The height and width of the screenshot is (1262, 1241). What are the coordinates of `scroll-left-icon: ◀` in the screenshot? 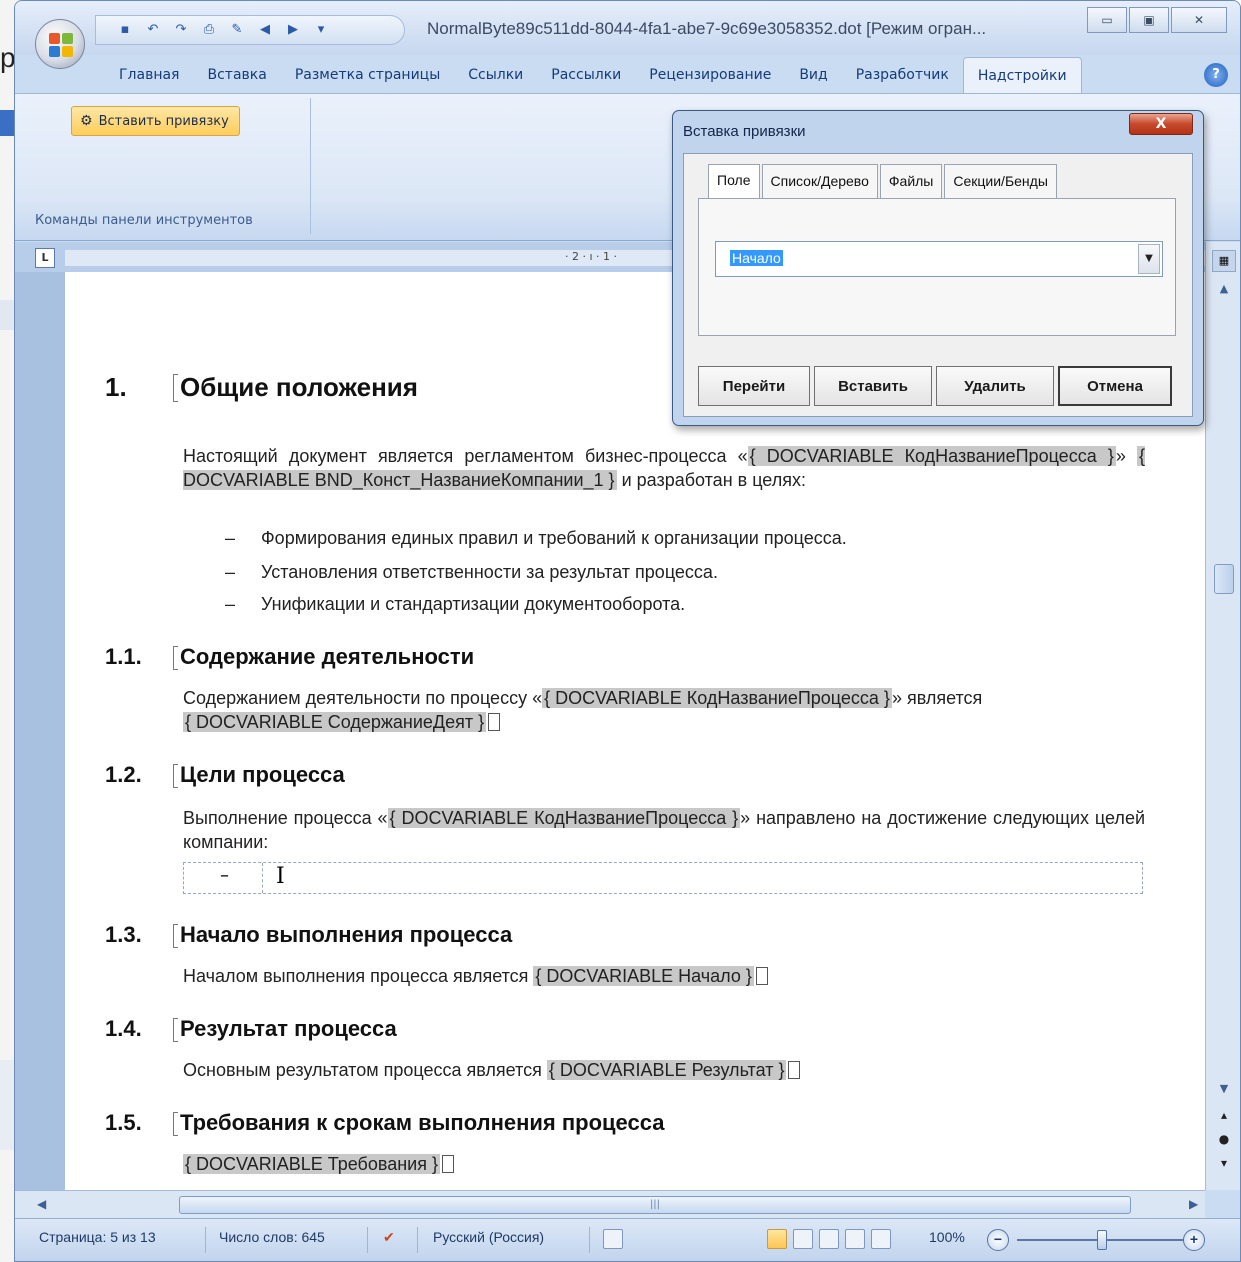 It's located at (41, 1204).